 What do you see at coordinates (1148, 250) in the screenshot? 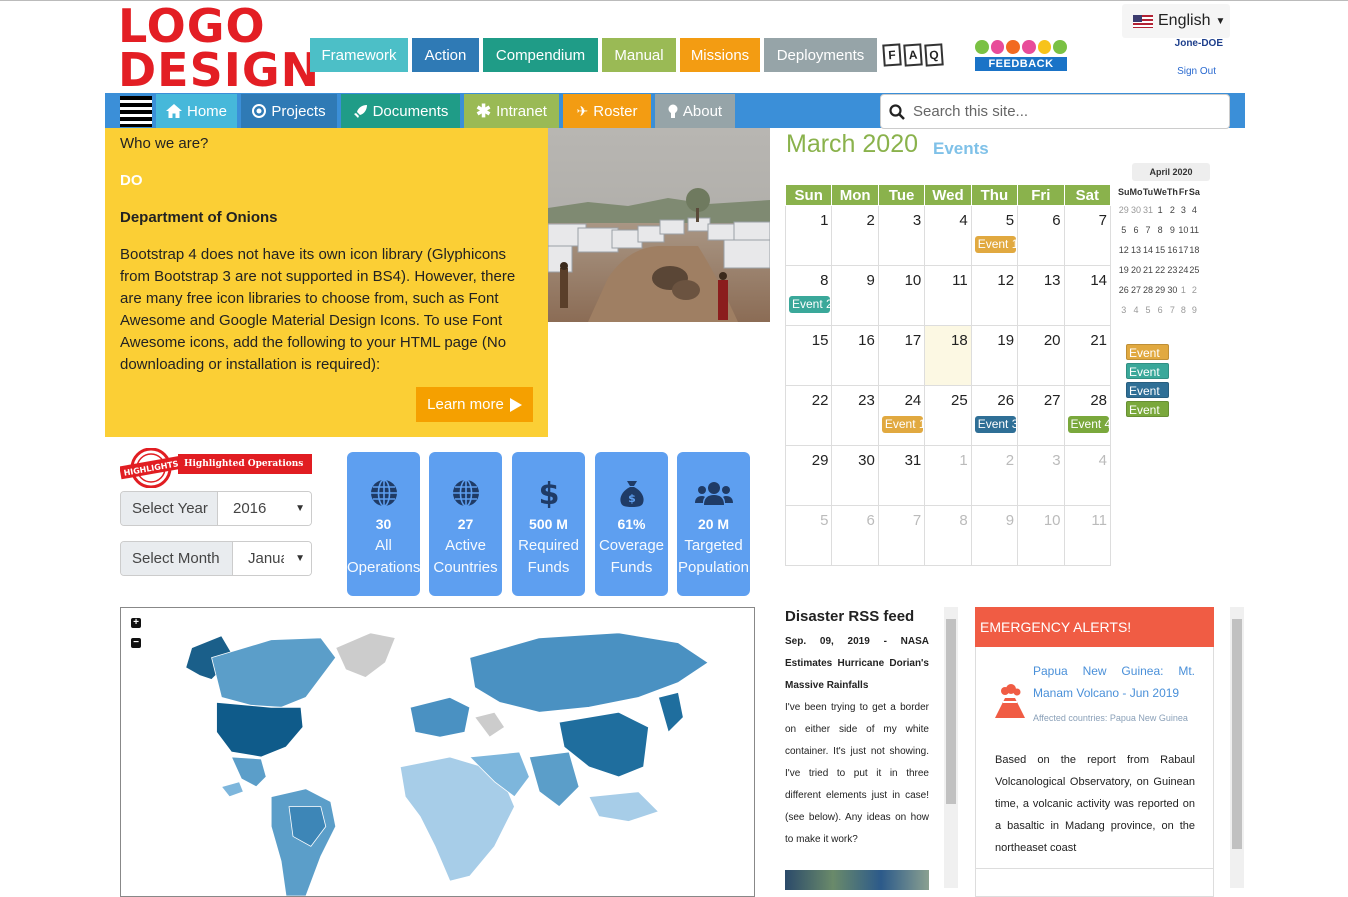
I see `mini-calendar-day: 14` at bounding box center [1148, 250].